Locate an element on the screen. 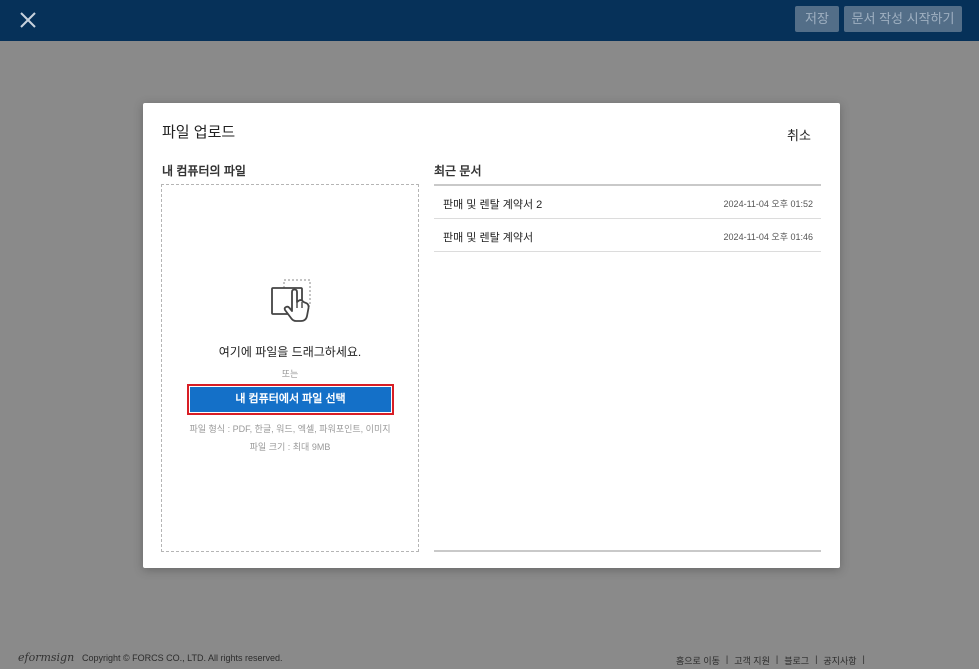  list-item: 판매 및 렌탈 계약서 2024-11-04 오후 01:46 is located at coordinates (627, 235).